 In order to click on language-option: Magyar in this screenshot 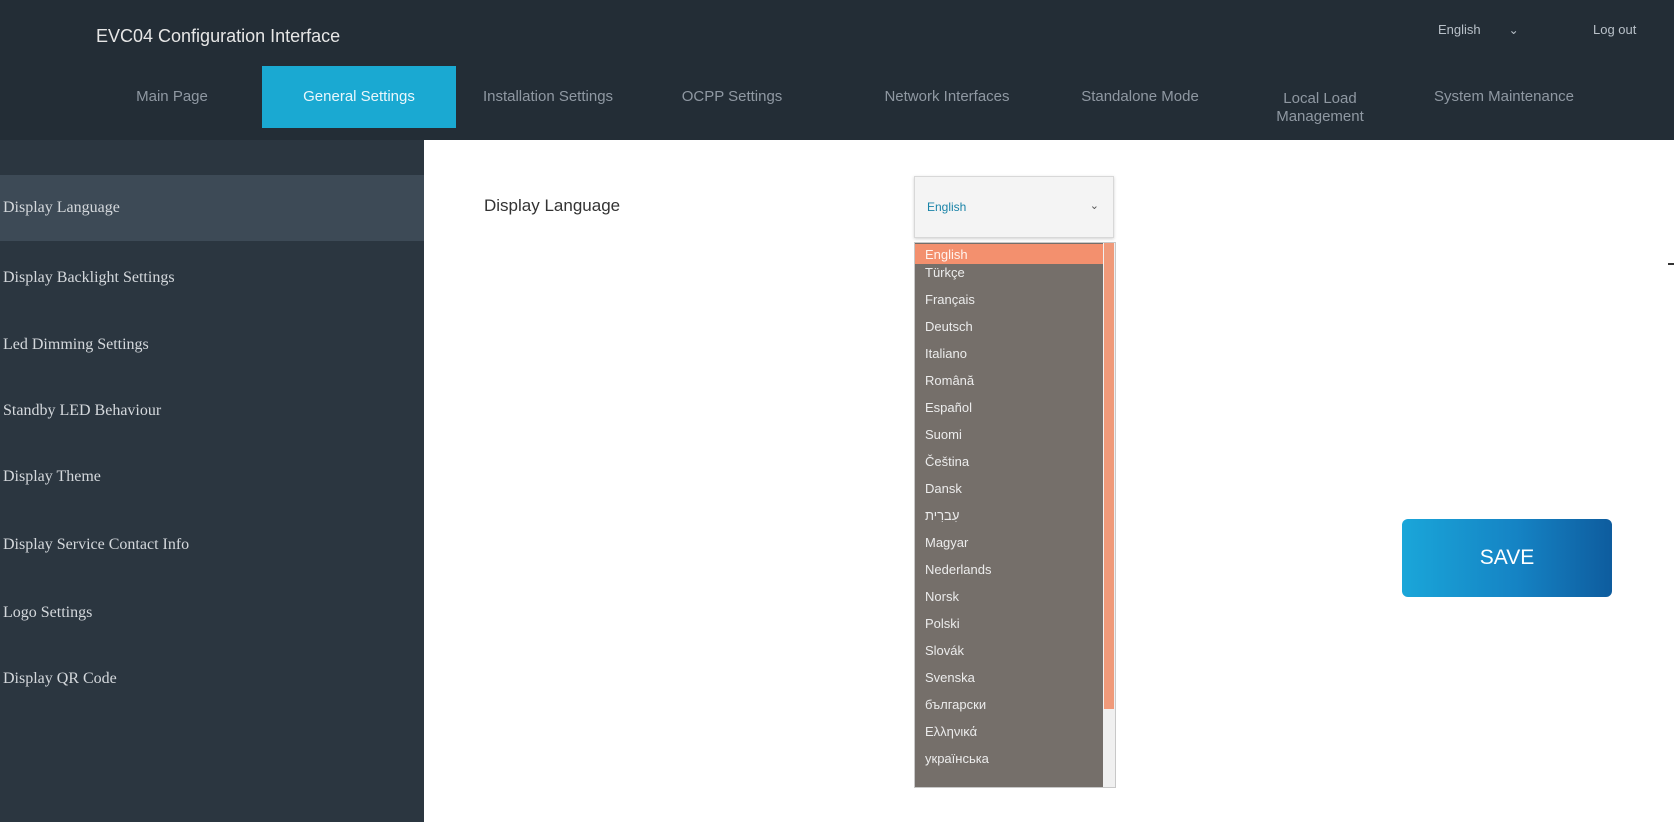, I will do `click(1009, 542)`.